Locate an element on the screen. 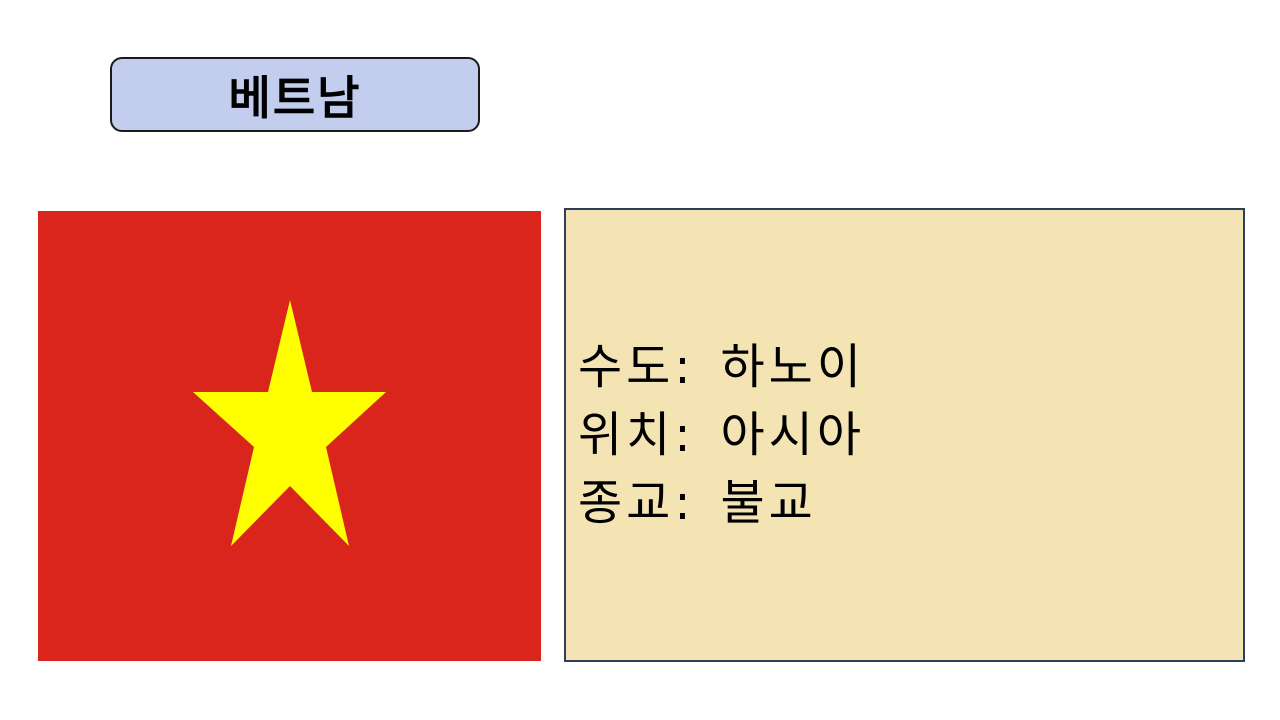 The height and width of the screenshot is (720, 1280). info-label: 위치 is located at coordinates (626, 435).